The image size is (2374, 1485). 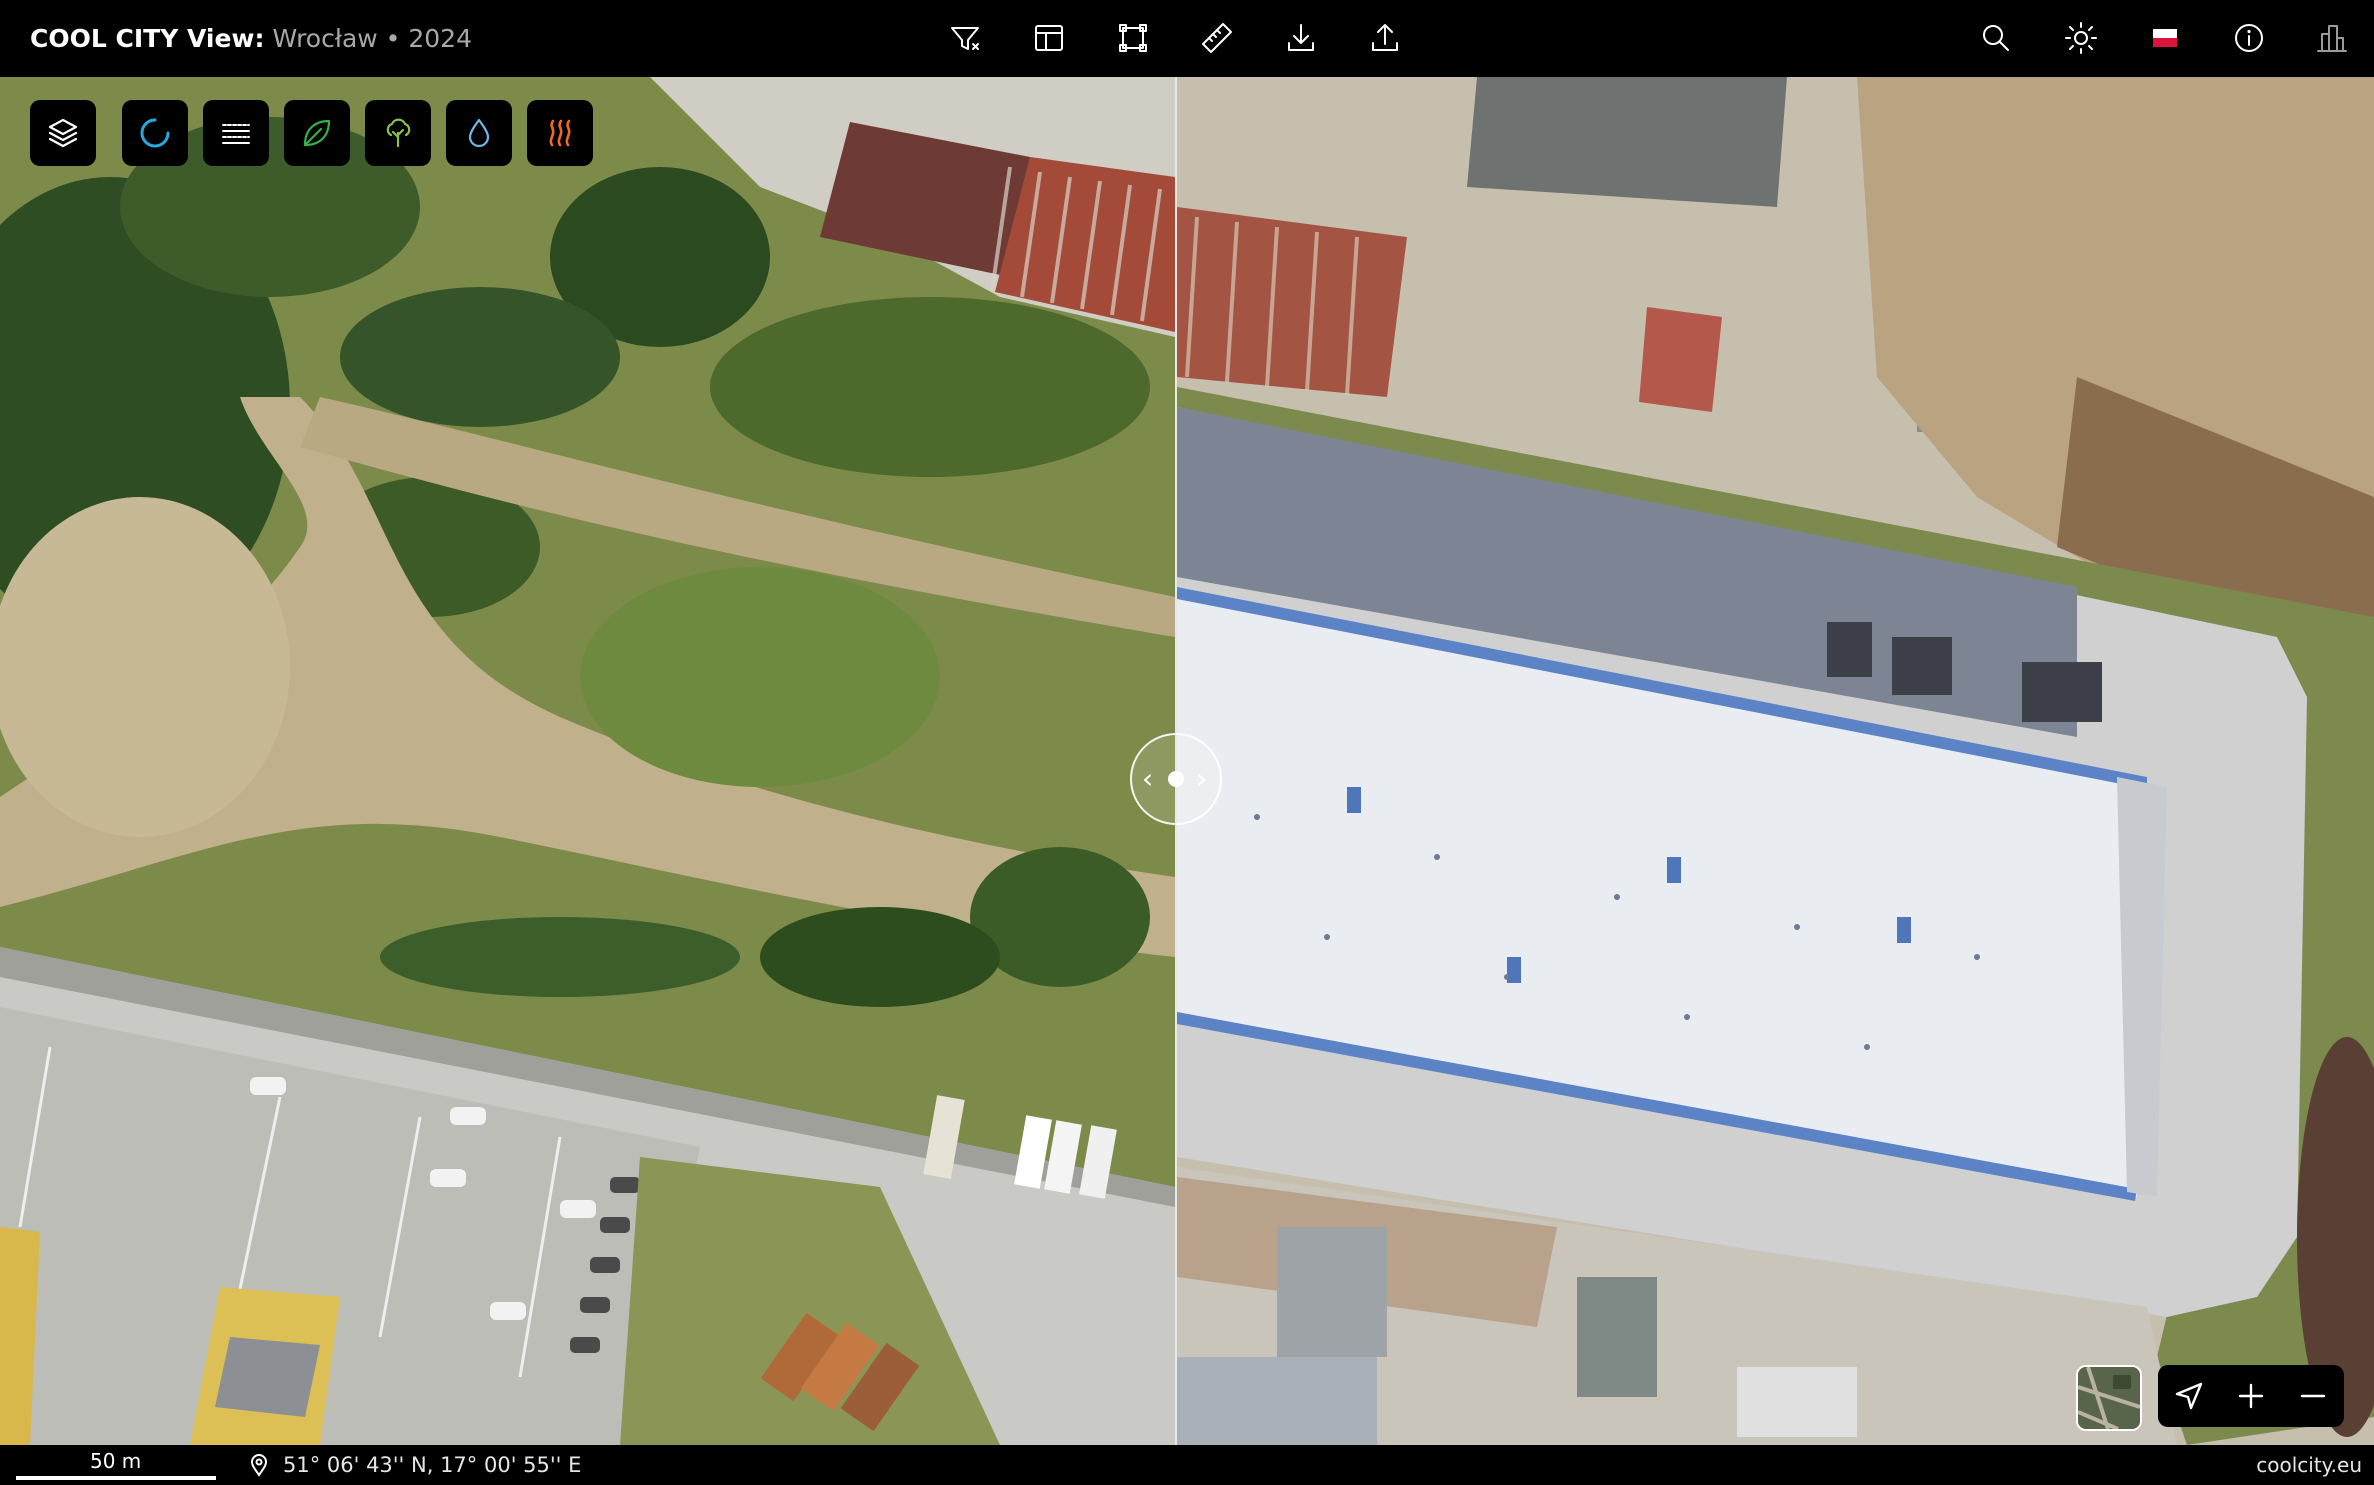 I want to click on zoom-in-button, so click(x=2251, y=1396).